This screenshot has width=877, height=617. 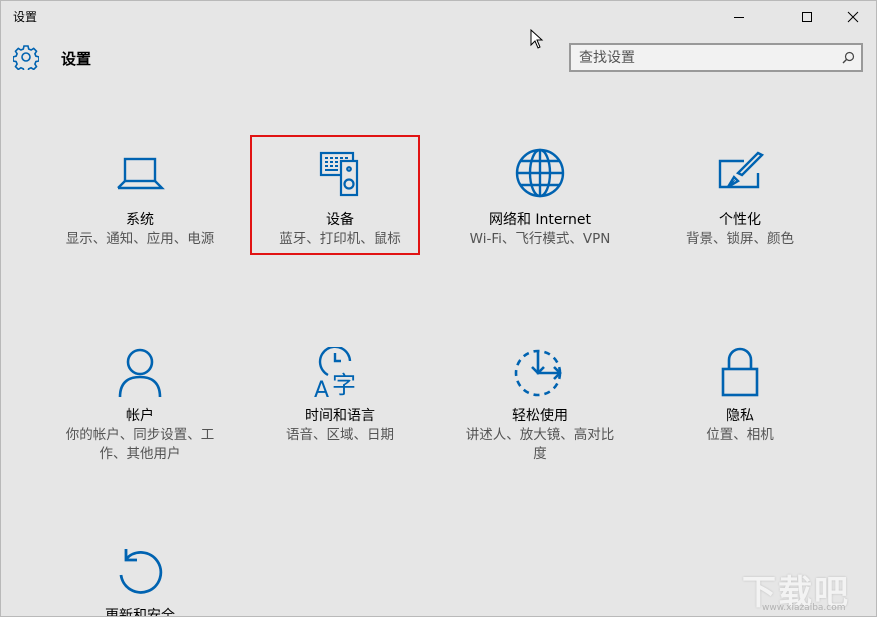 I want to click on tile-name: 个性化, so click(x=740, y=220).